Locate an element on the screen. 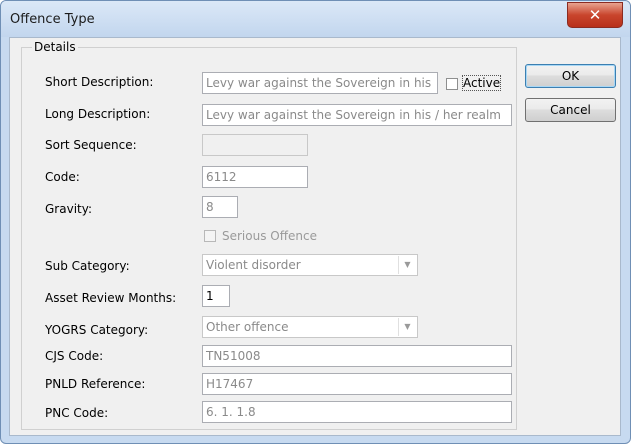 This screenshot has width=631, height=444. pnc-code-label: PNC Code: is located at coordinates (77, 413).